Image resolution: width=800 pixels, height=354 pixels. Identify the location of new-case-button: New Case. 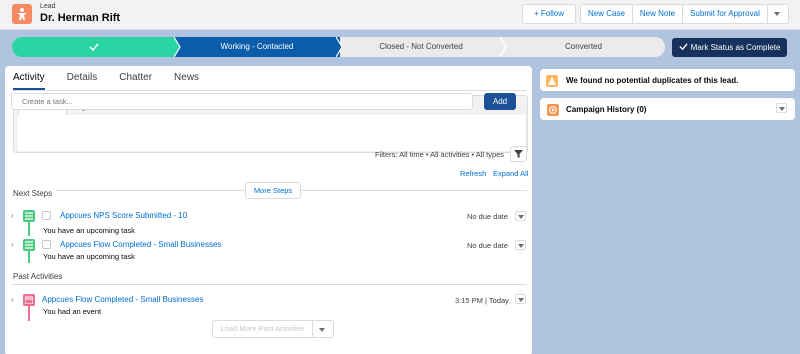
(607, 14).